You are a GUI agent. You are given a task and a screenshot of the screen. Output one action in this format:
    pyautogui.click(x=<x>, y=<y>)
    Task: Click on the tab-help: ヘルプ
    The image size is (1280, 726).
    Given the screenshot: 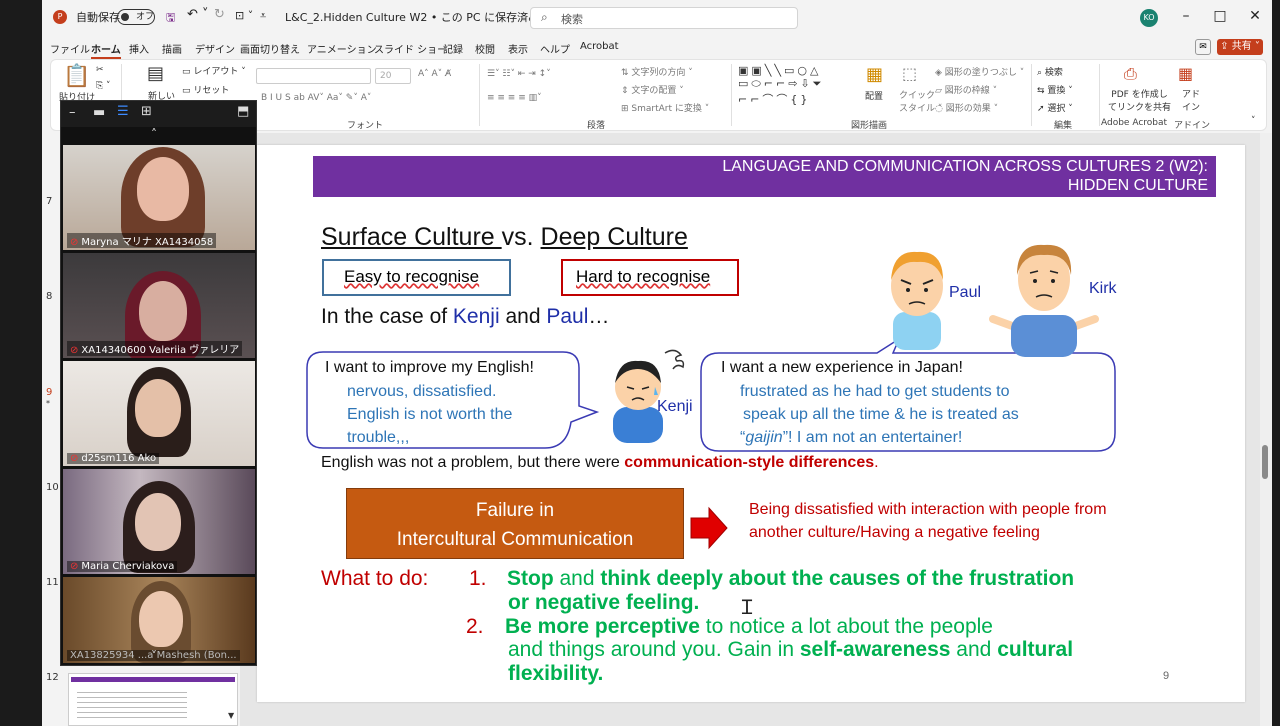 What is the action you would take?
    pyautogui.click(x=555, y=48)
    